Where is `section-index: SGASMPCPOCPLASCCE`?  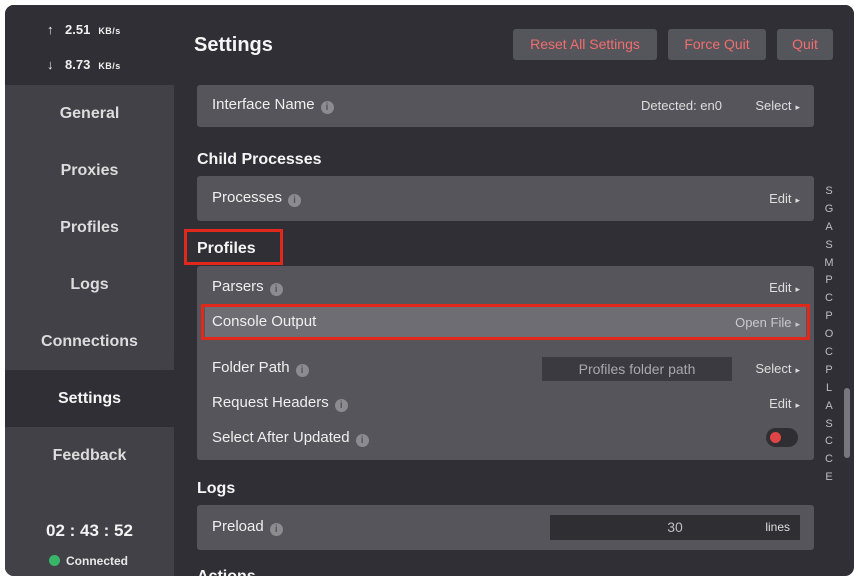
section-index: SGASMPCPOCPLASCCE is located at coordinates (829, 337).